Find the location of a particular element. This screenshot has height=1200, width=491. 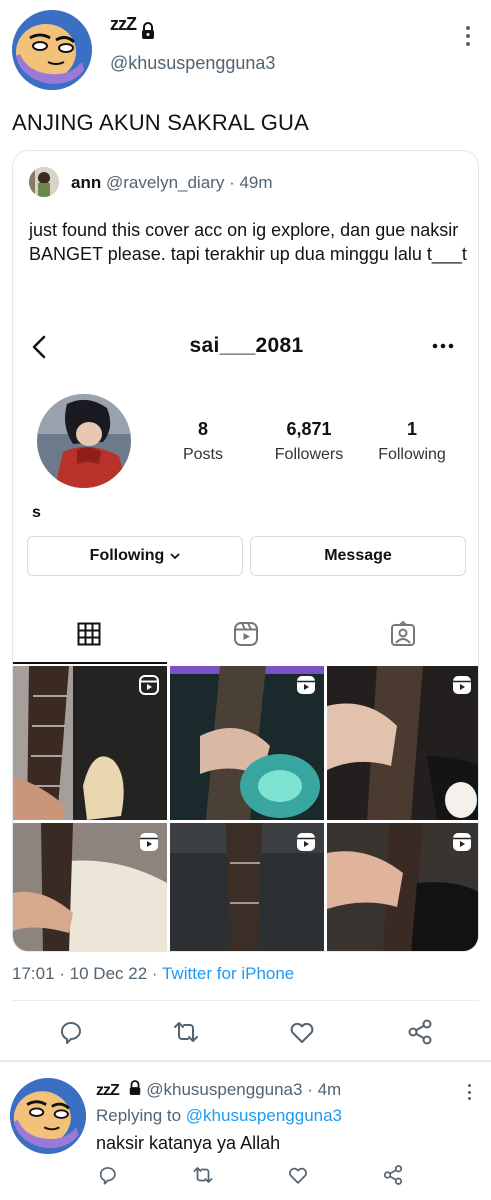

anime-profile-icon is located at coordinates (84, 441).